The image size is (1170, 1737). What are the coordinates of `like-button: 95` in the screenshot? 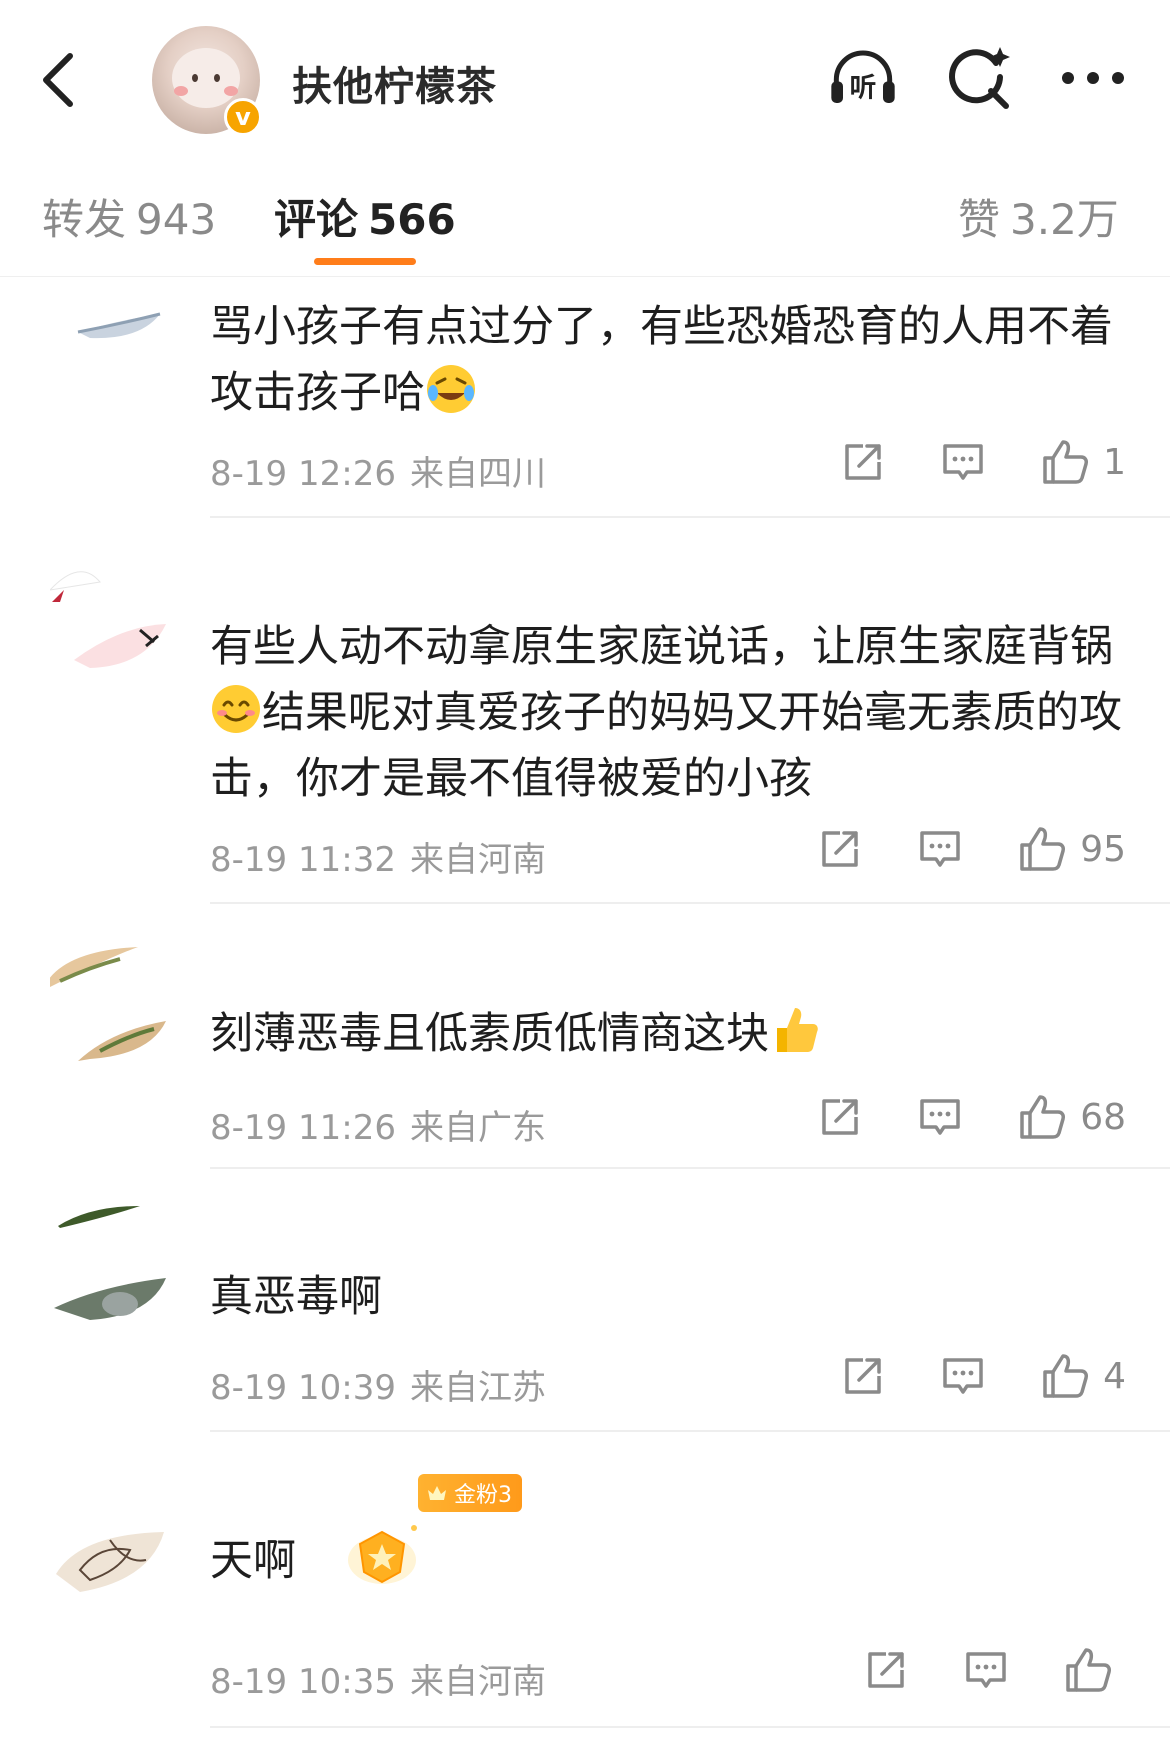 It's located at (1072, 849).